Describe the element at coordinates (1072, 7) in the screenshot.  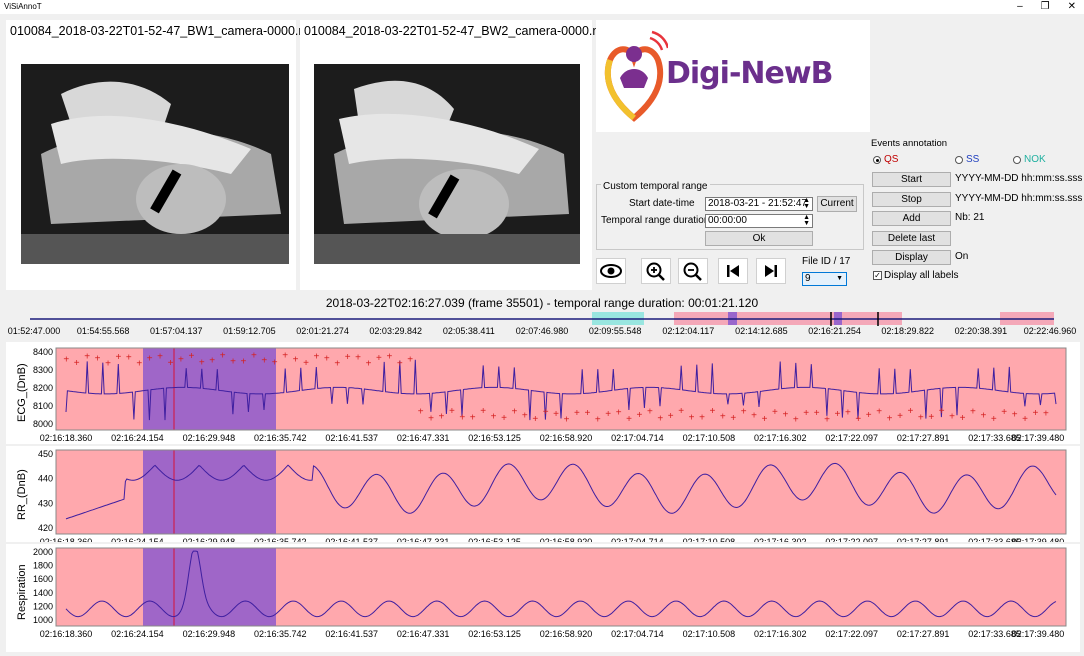
I see `close-button: ✕` at that location.